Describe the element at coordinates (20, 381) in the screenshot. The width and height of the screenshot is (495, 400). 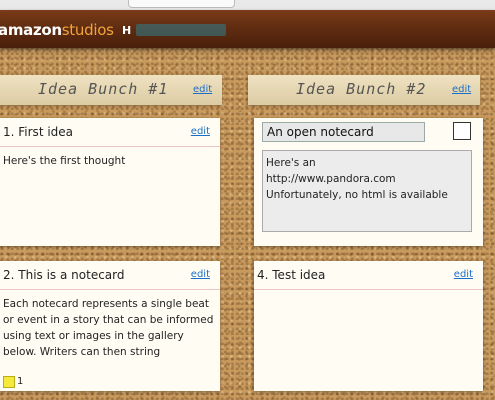
I see `media-count-value: 1` at that location.